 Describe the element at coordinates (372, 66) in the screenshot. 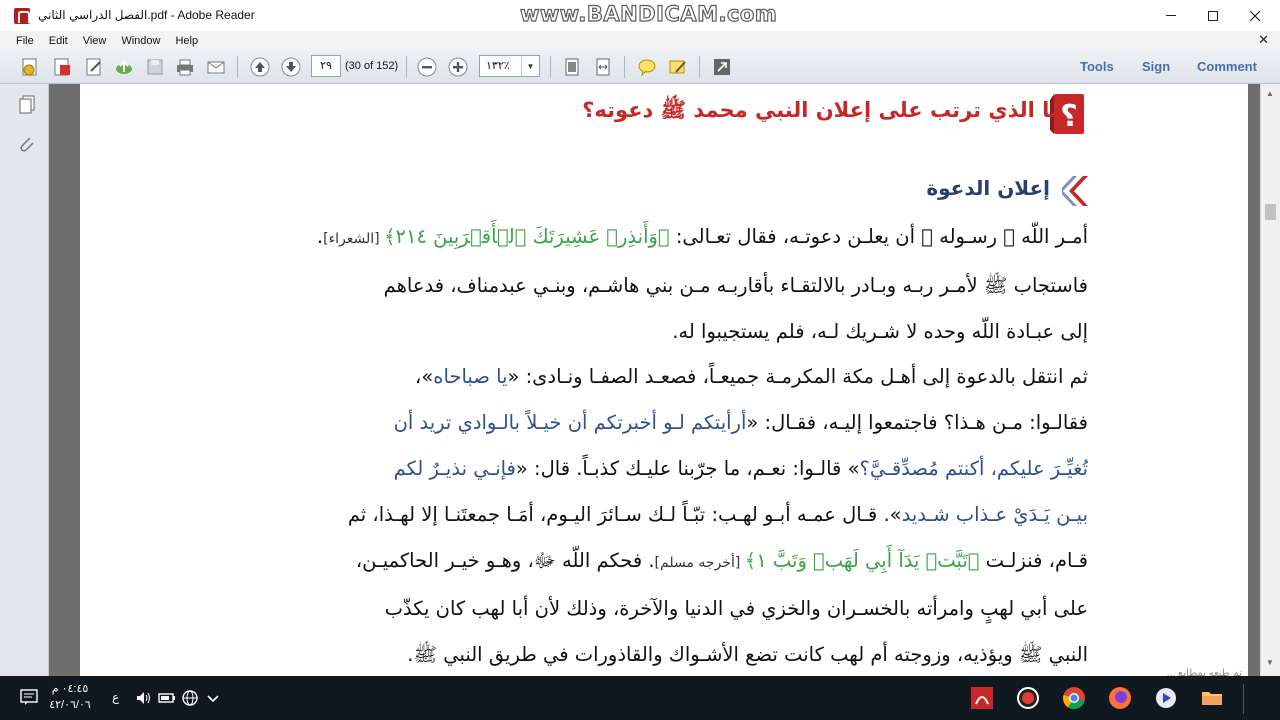

I see `page-count: (30 of 152)` at that location.